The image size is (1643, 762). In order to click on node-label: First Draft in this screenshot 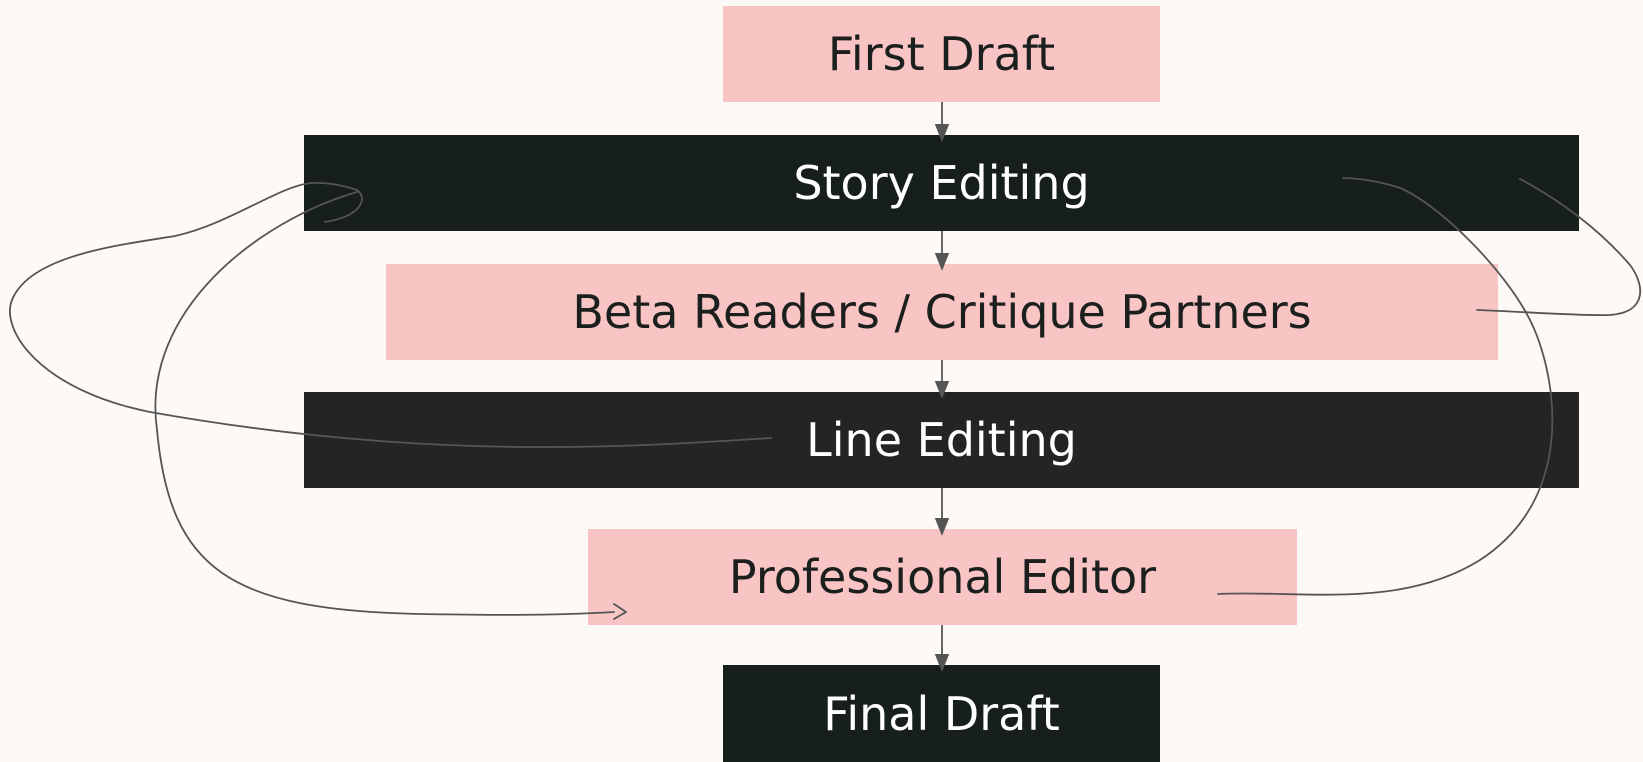, I will do `click(941, 54)`.